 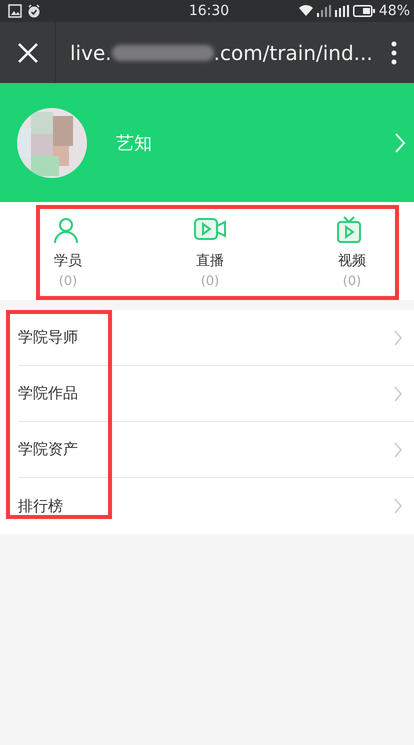 What do you see at coordinates (210, 261) in the screenshot?
I see `stat-label: 直播` at bounding box center [210, 261].